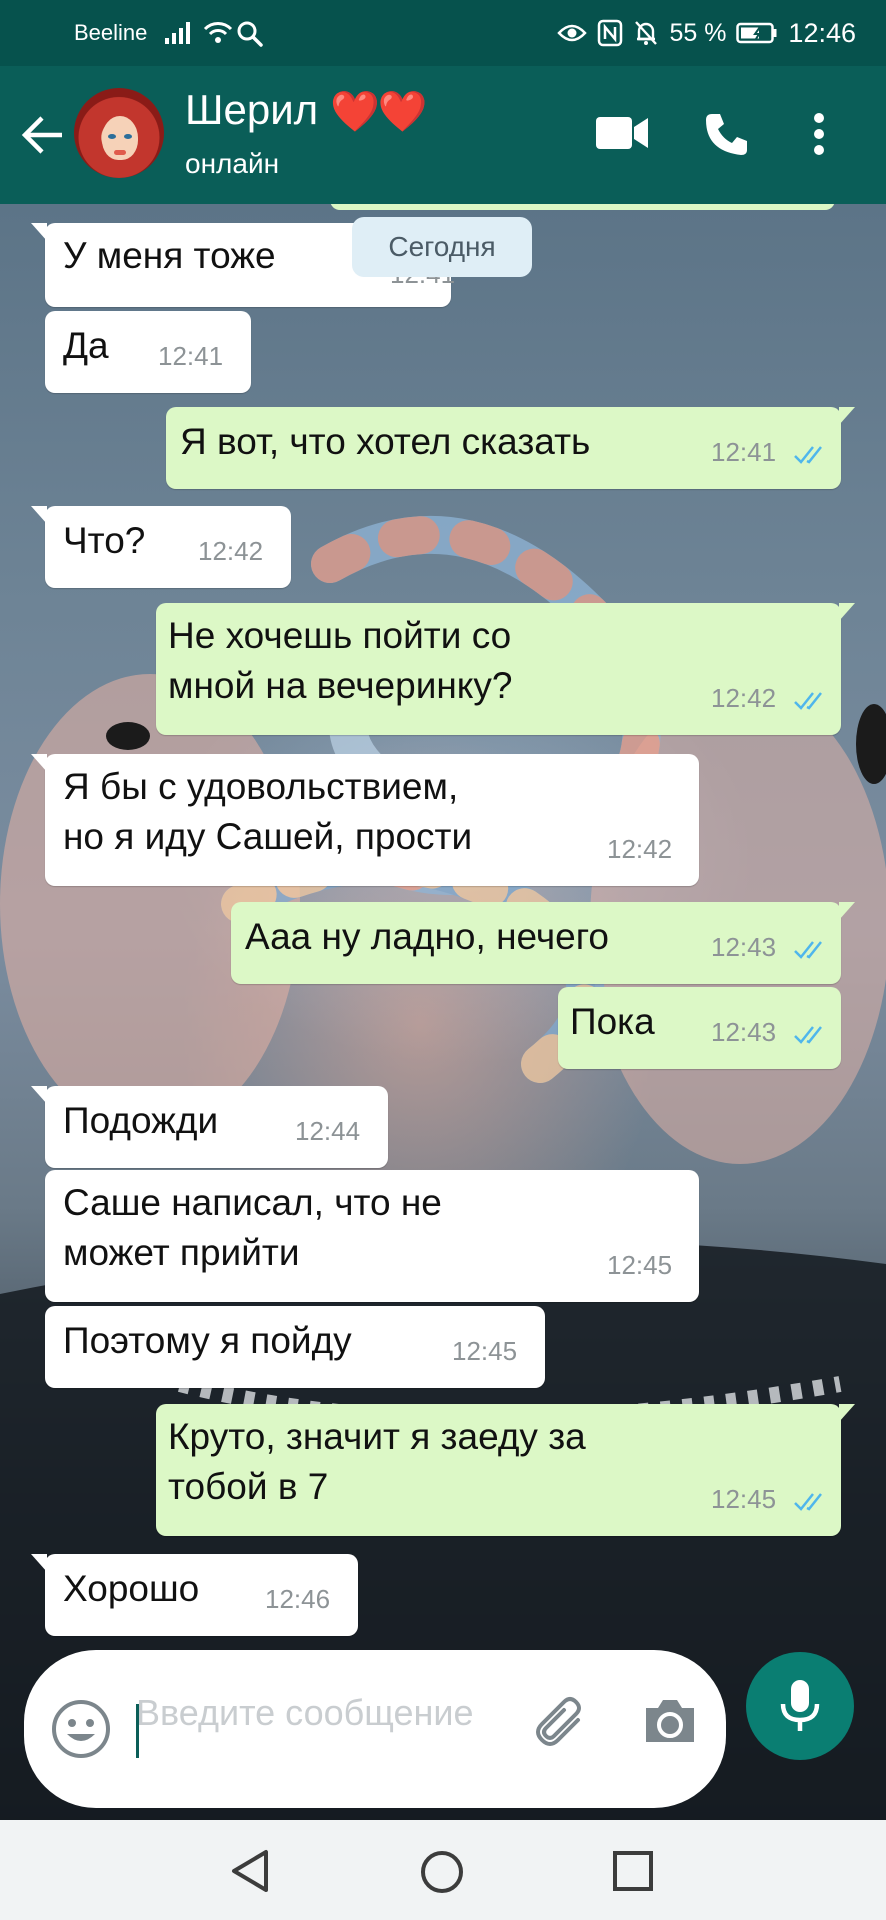 The height and width of the screenshot is (1920, 886). I want to click on battery-percent: 55 %, so click(698, 32).